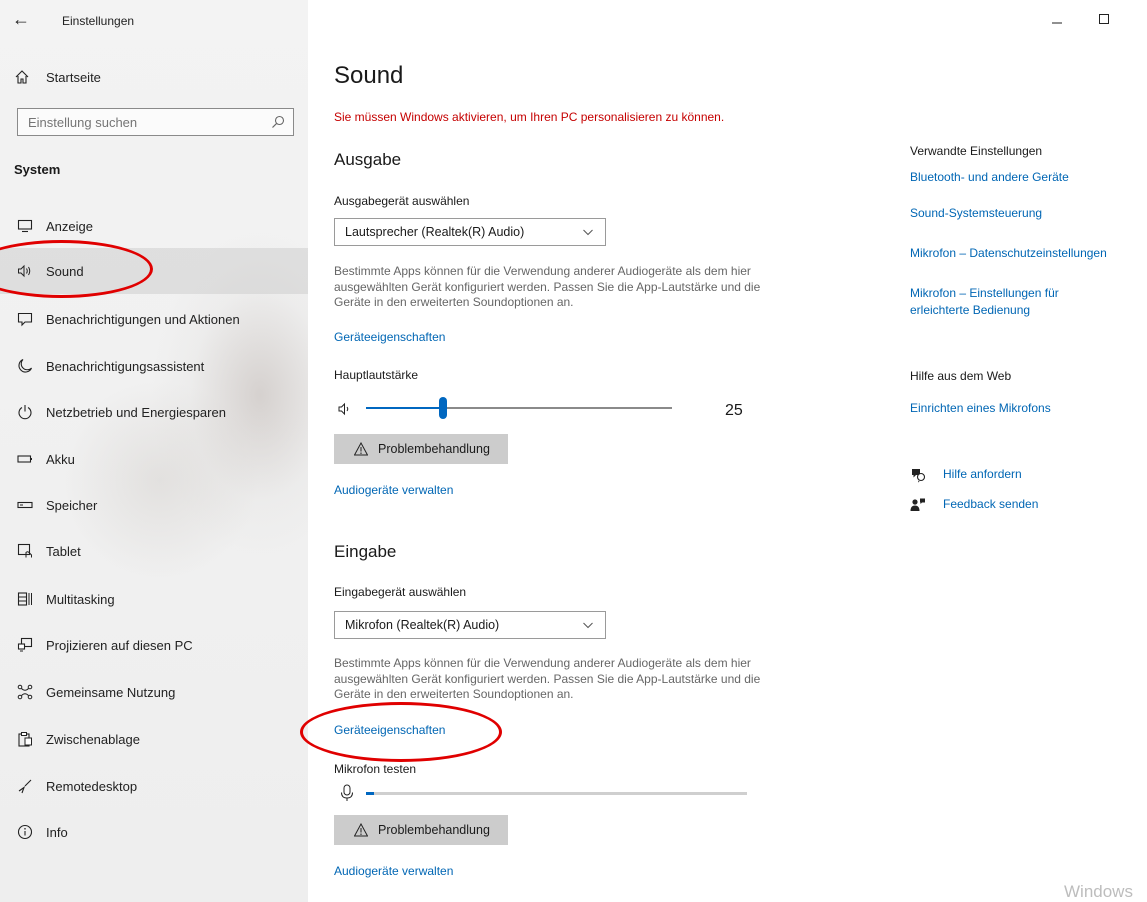  Describe the element at coordinates (25, 692) in the screenshot. I see `share-icon` at that location.